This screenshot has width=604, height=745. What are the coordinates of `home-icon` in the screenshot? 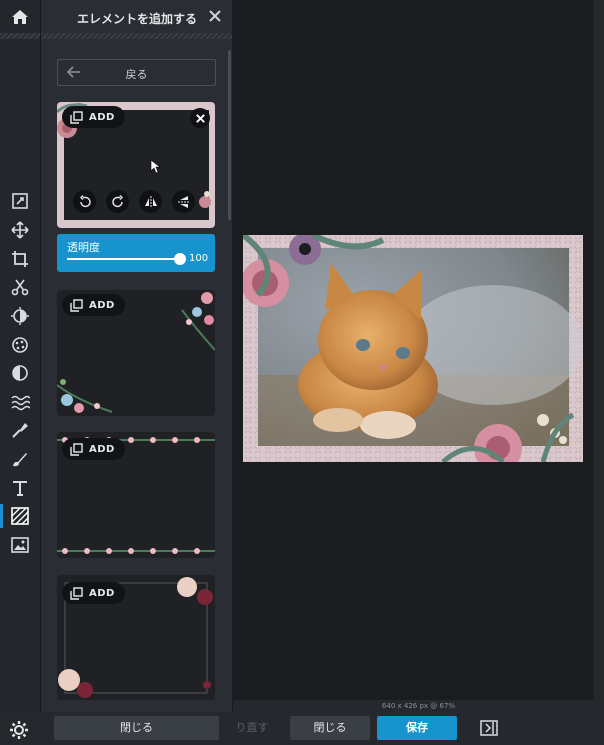 It's located at (20, 17).